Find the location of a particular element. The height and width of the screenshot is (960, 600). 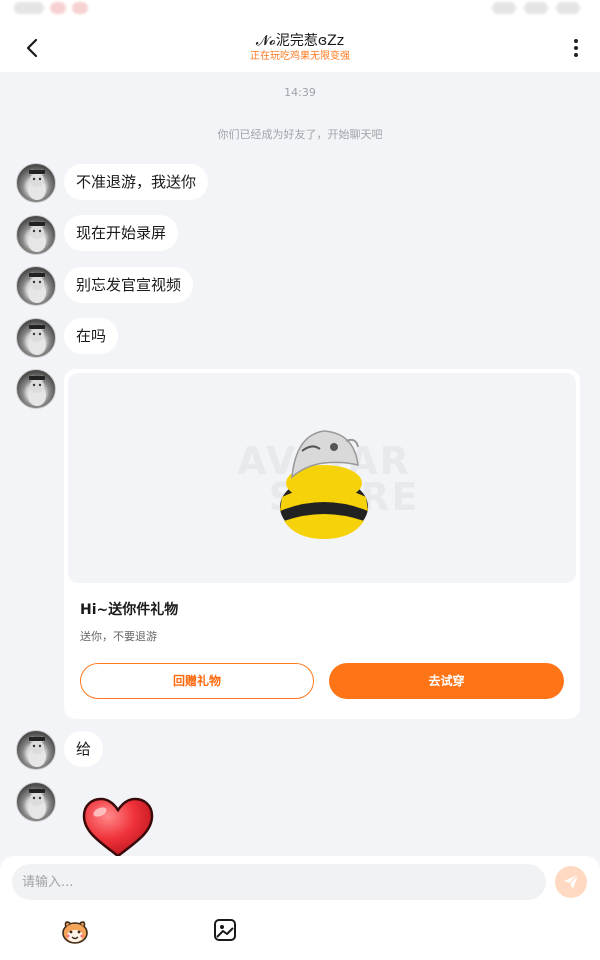

contact-name: 𝓝𝓸泥完惹ɞZz is located at coordinates (300, 41).